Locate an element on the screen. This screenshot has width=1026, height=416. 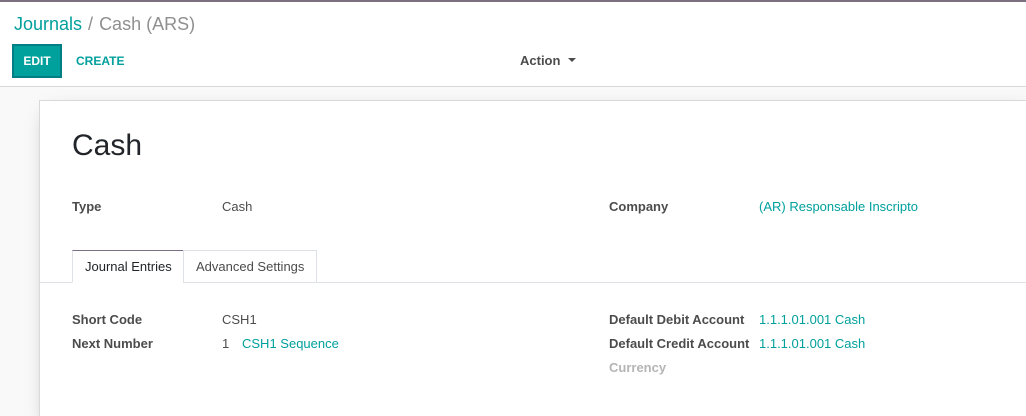
default-credit-account-label: Default Credit Account is located at coordinates (679, 343).